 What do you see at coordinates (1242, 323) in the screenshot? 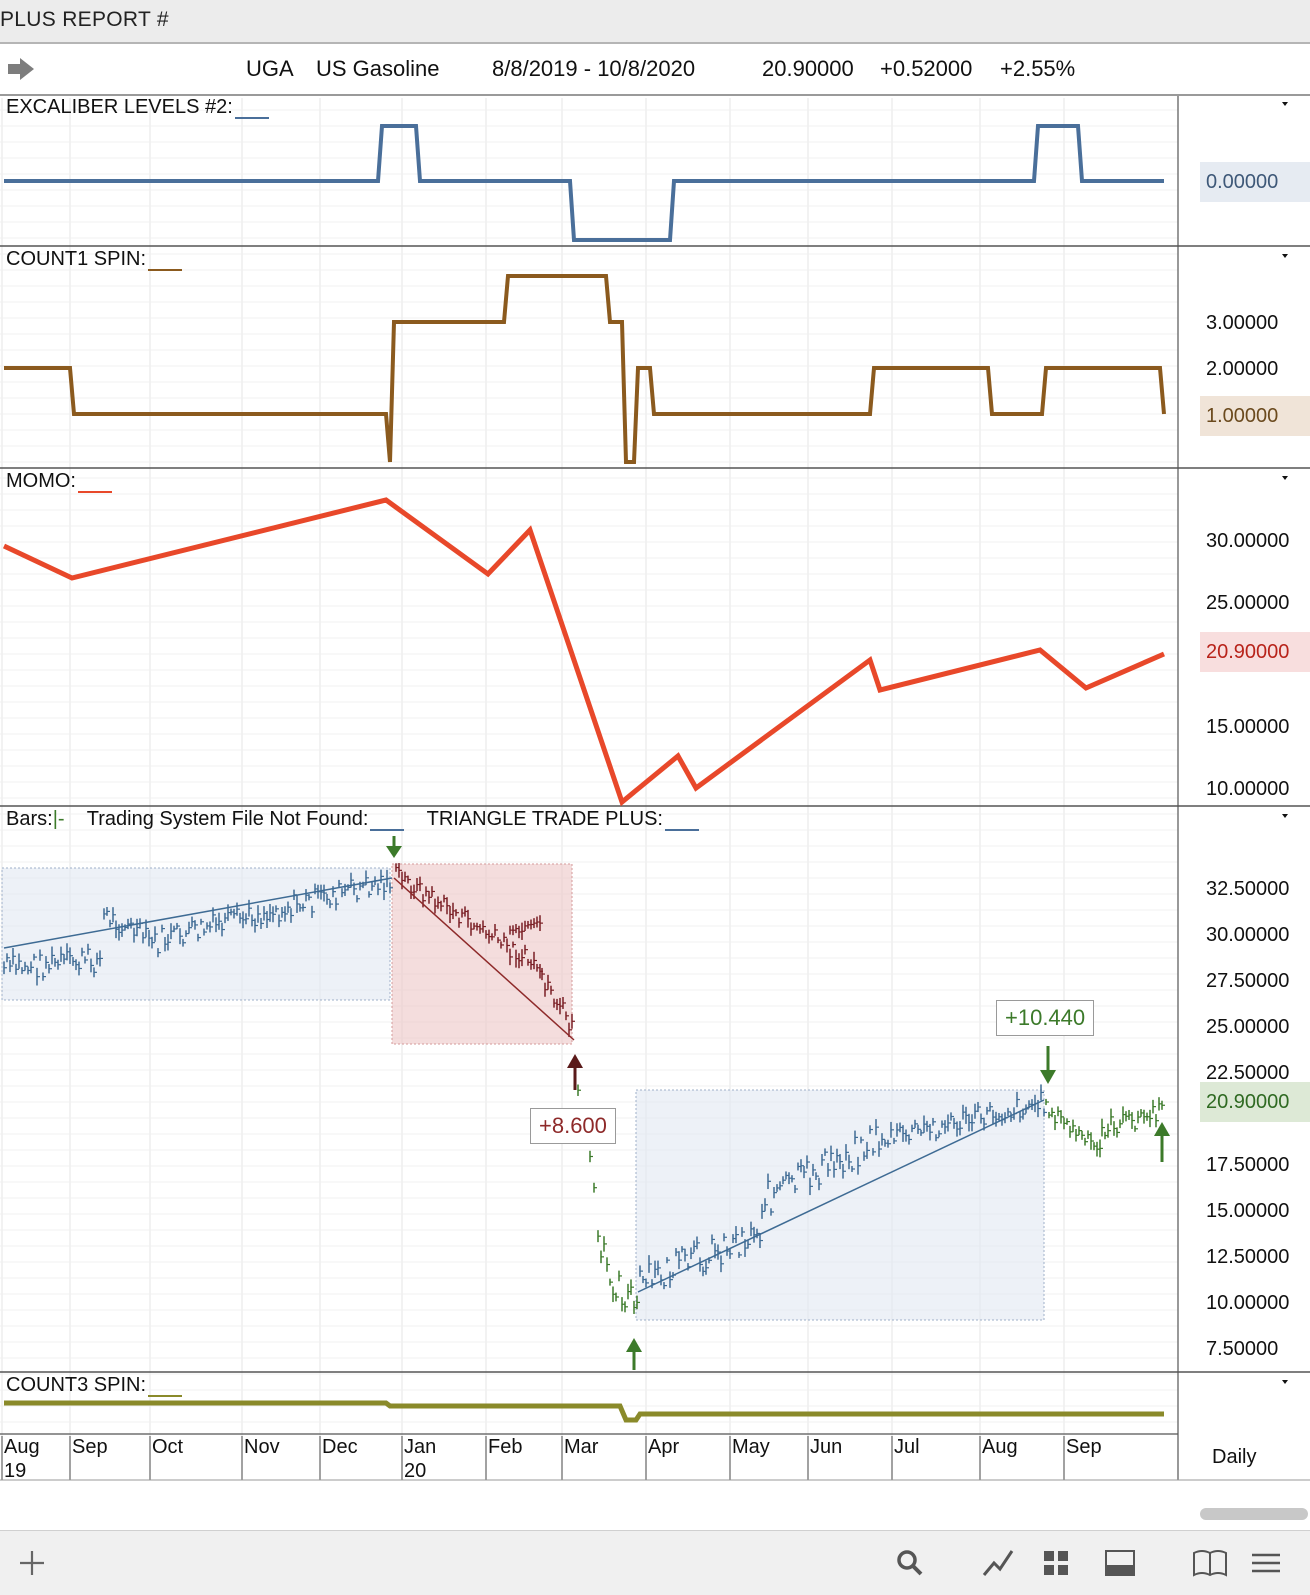
I see `count1-tick: 3.00000` at bounding box center [1242, 323].